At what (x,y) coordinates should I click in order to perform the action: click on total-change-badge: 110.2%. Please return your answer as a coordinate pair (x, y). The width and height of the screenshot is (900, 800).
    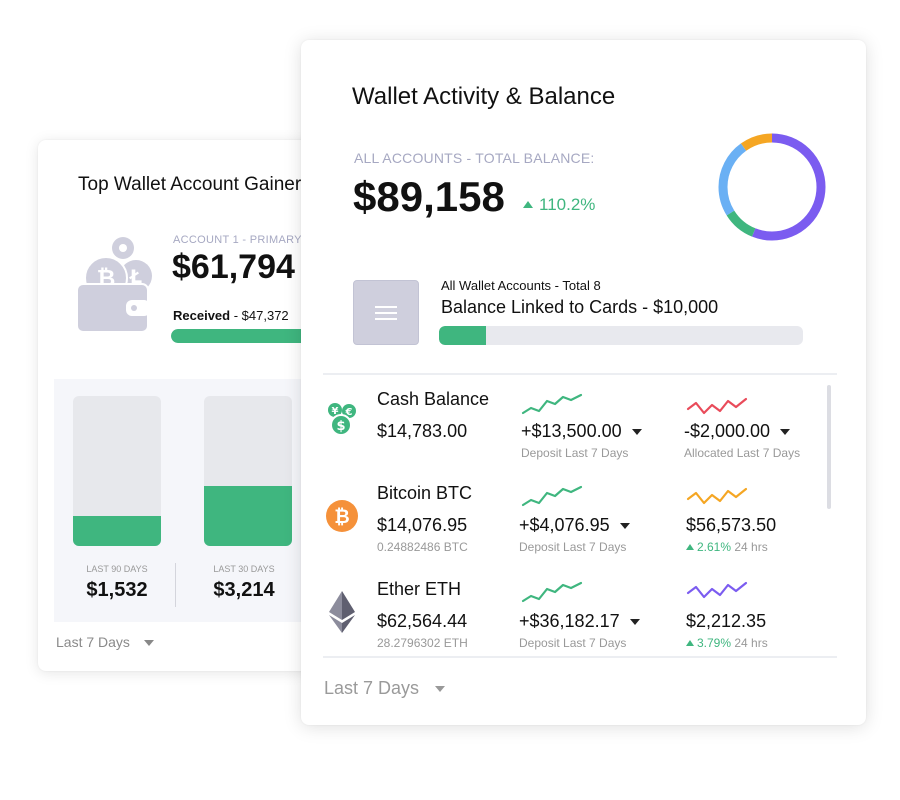
    Looking at the image, I should click on (559, 205).